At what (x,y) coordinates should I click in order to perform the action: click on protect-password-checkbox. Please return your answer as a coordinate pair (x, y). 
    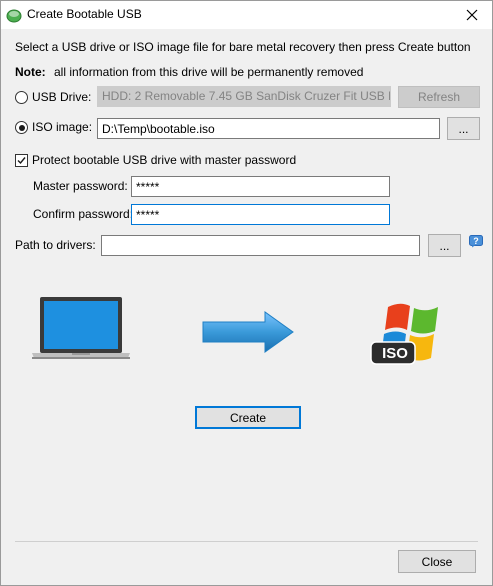
    Looking at the image, I should click on (21, 160).